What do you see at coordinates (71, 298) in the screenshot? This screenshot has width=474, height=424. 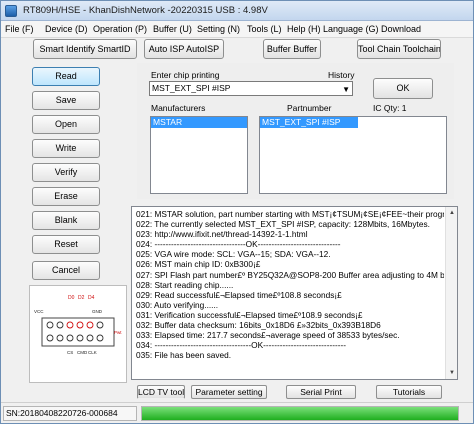 I see `pin-label-d0: D0` at bounding box center [71, 298].